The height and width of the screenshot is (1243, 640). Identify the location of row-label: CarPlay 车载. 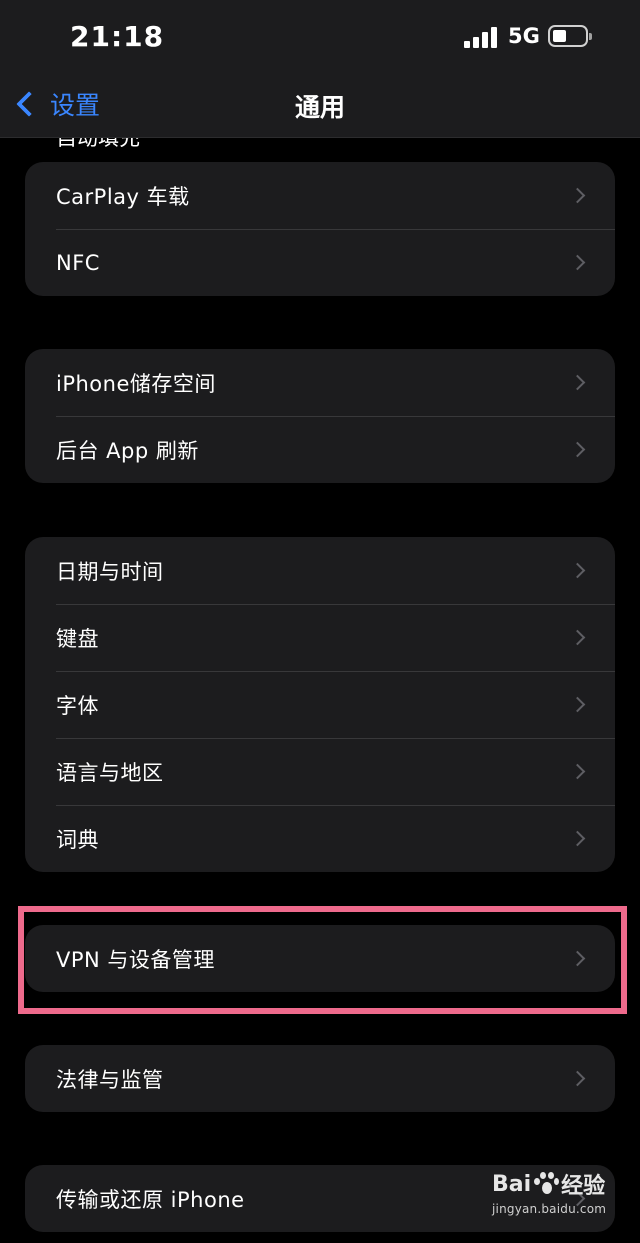
(123, 196).